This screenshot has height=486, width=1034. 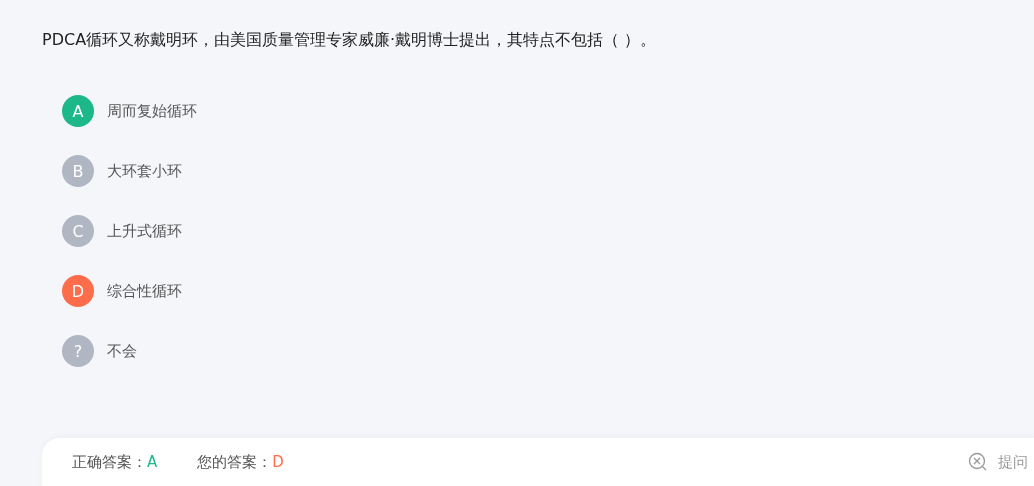 I want to click on answer-option: A 周而复始循环, so click(x=129, y=111).